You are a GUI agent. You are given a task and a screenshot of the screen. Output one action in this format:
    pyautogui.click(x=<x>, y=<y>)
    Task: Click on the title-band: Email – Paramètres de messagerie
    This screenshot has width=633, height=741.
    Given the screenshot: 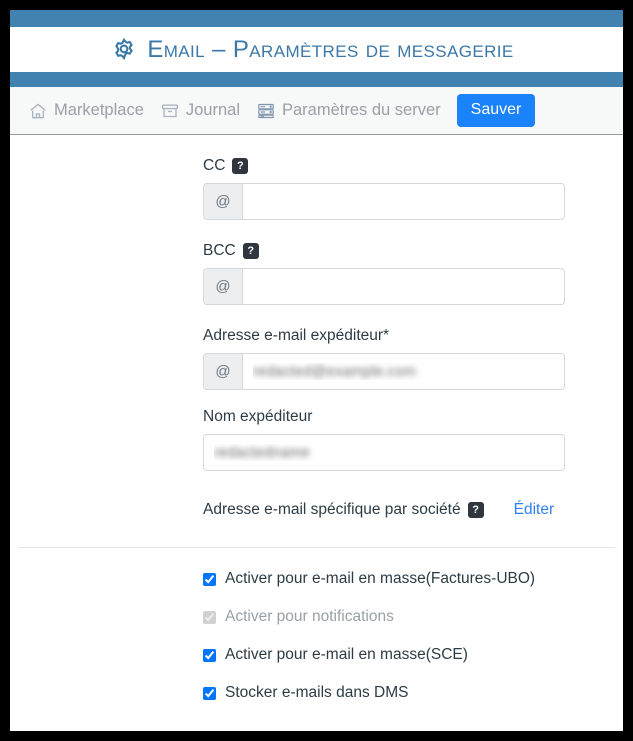 What is the action you would take?
    pyautogui.click(x=316, y=49)
    